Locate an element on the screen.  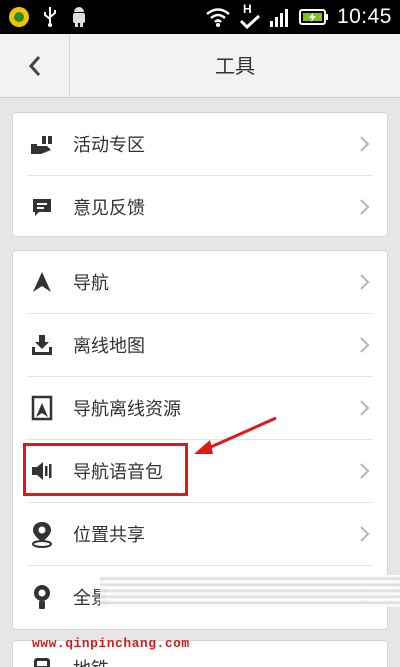
wifi-icon is located at coordinates (218, 17).